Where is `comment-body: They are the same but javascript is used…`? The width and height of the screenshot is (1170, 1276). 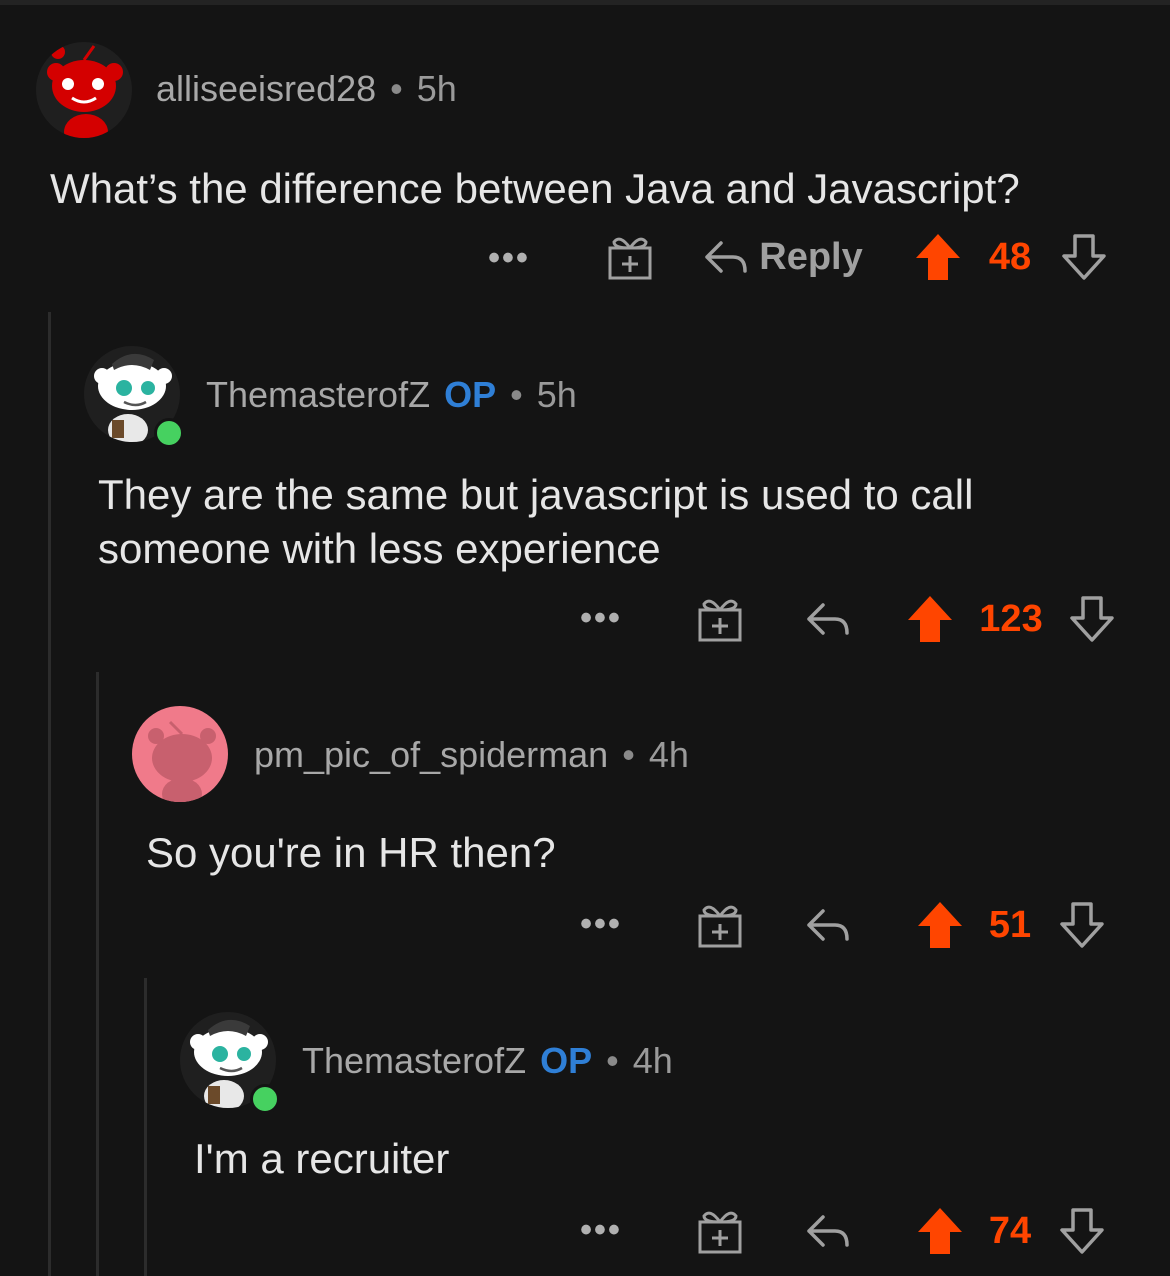
comment-body: They are the same but javascript is used… is located at coordinates (535, 522).